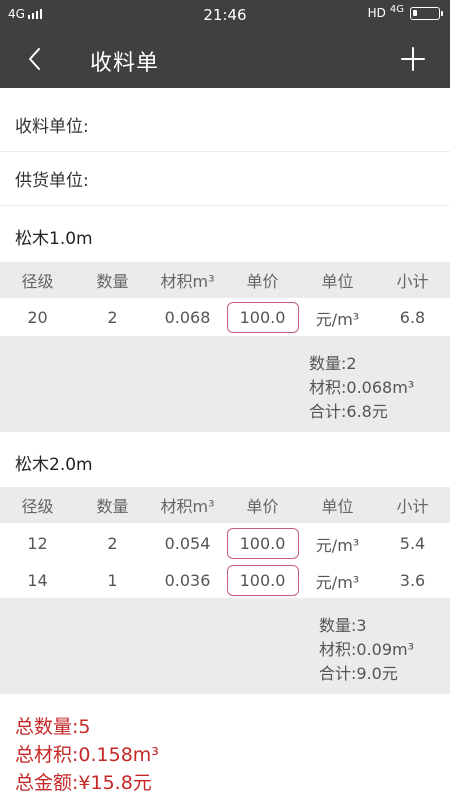 The width and height of the screenshot is (450, 800). I want to click on cell-diameter: 20, so click(37, 317).